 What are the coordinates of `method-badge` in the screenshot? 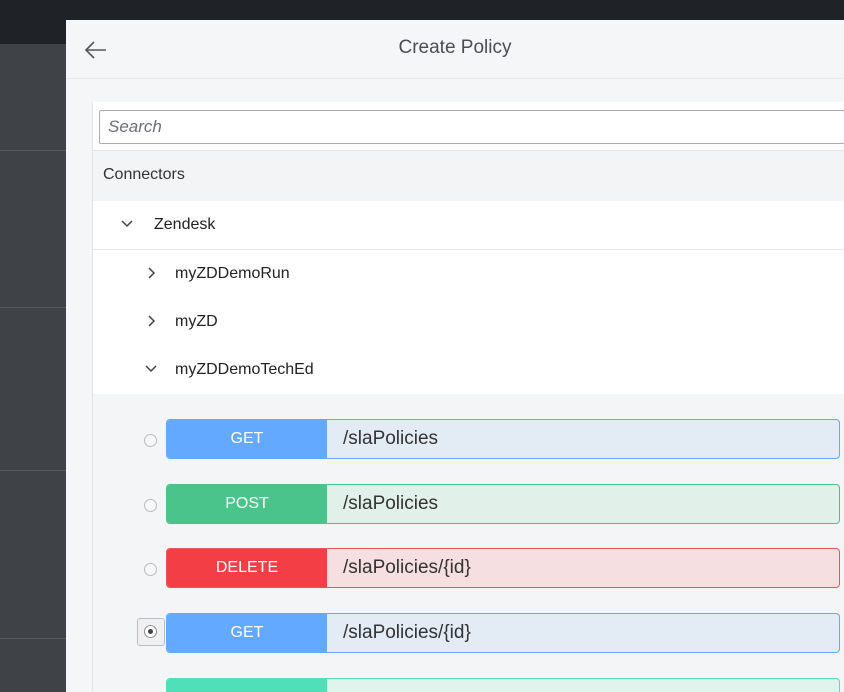 It's located at (247, 685).